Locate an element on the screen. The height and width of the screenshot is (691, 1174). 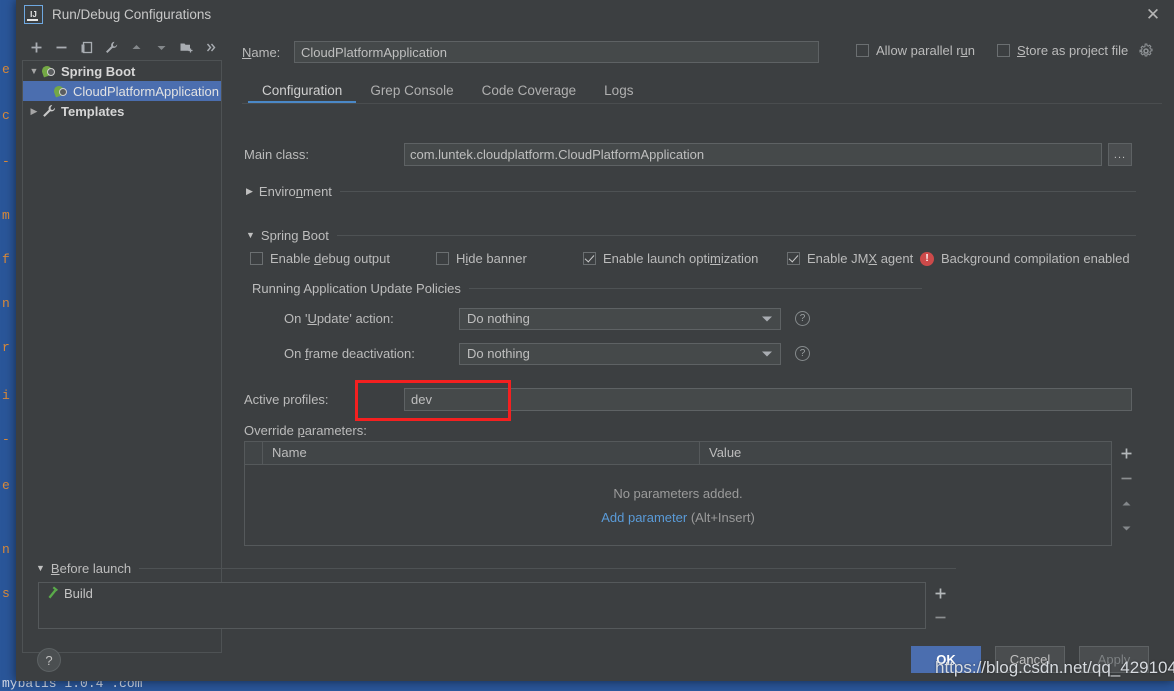
intellij-logo-icon: IJ is located at coordinates (33, 14).